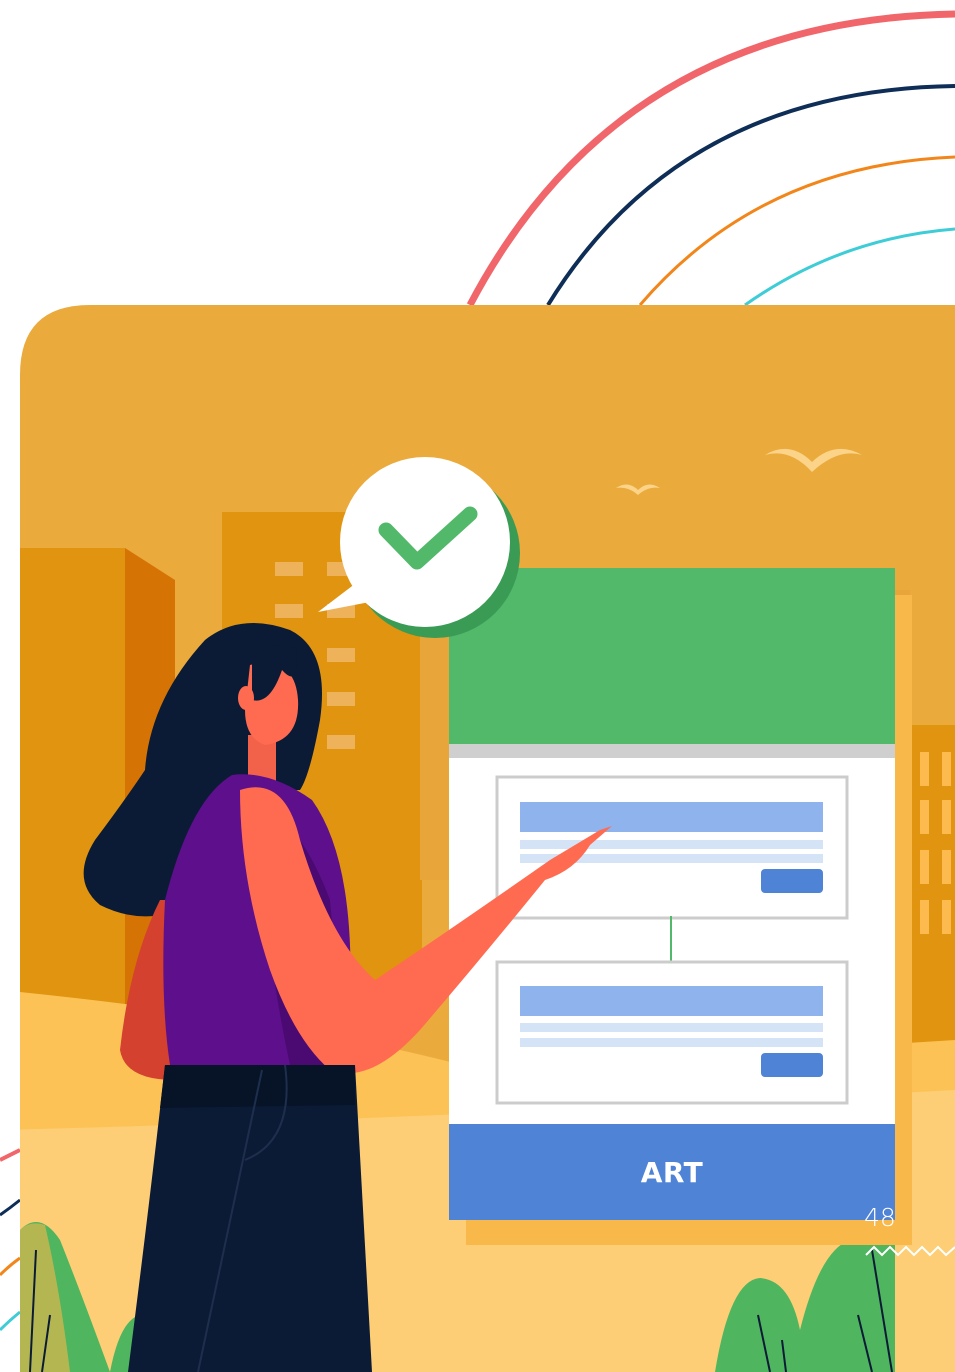 This screenshot has width=955, height=1372. I want to click on decorative-arcs-left, so click(10, 1240).